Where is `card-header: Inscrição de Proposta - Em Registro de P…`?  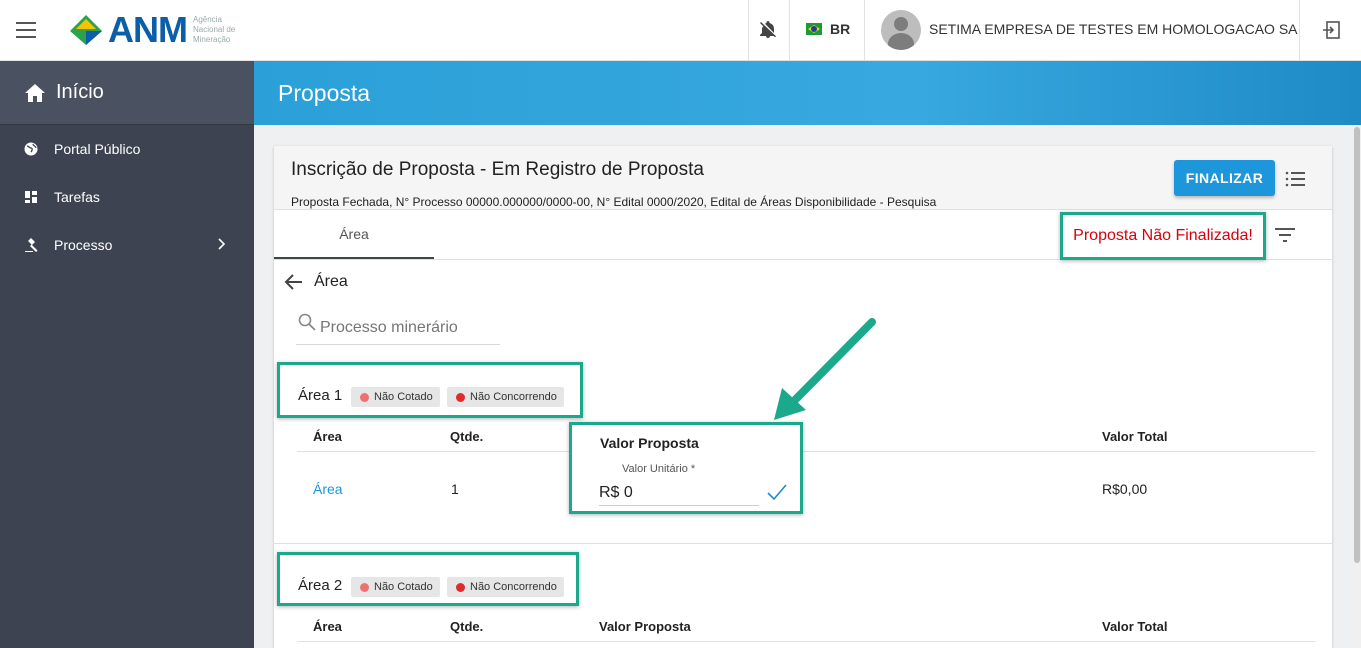
card-header: Inscrição de Proposta - Em Registro de P… is located at coordinates (803, 178).